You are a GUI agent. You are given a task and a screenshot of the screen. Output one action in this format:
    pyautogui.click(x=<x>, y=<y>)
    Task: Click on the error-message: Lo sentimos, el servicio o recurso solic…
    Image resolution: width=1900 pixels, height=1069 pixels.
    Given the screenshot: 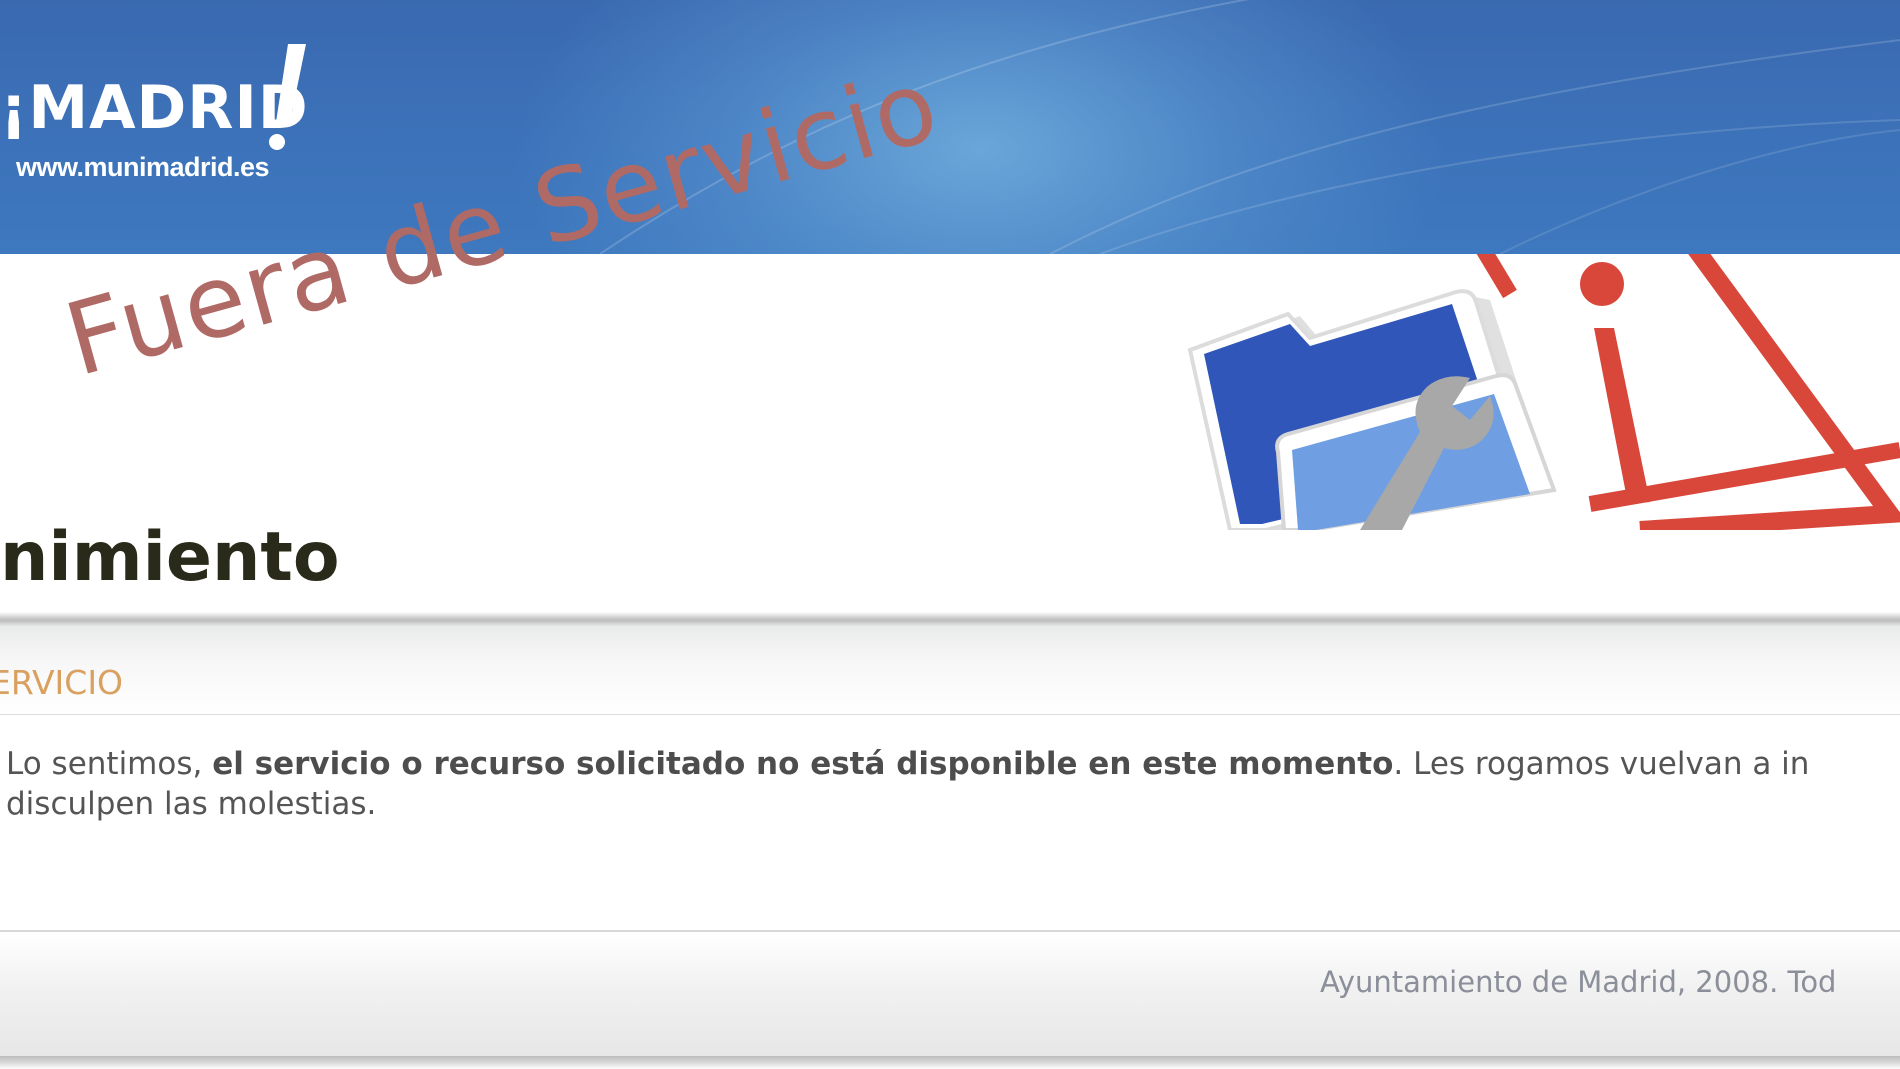 What is the action you would take?
    pyautogui.click(x=953, y=784)
    